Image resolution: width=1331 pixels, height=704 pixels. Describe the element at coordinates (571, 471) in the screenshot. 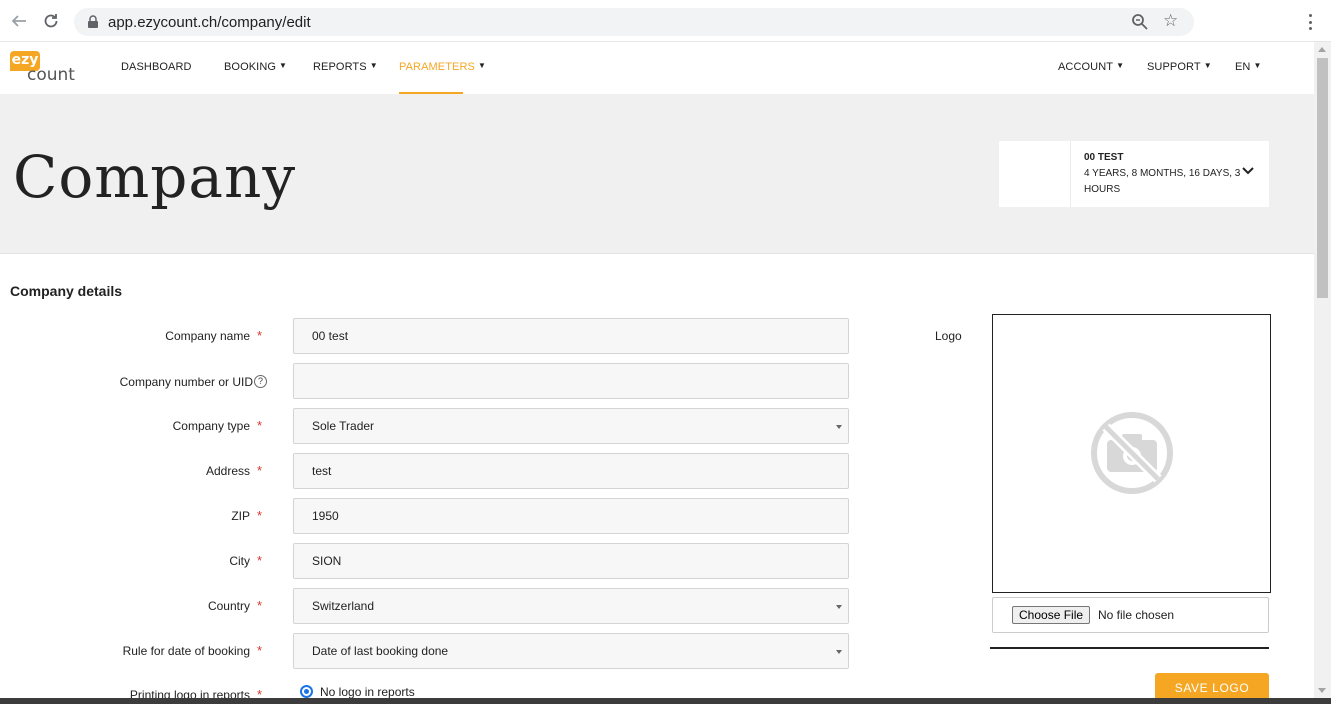

I see `address-input: test` at that location.